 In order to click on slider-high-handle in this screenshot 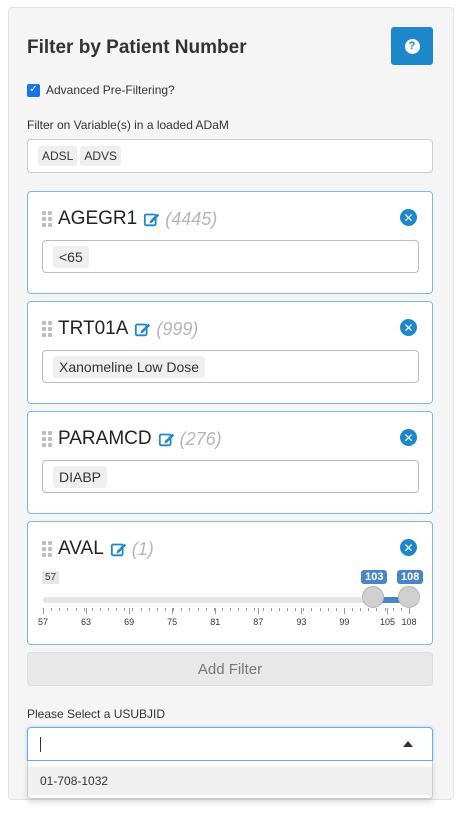, I will do `click(409, 597)`.